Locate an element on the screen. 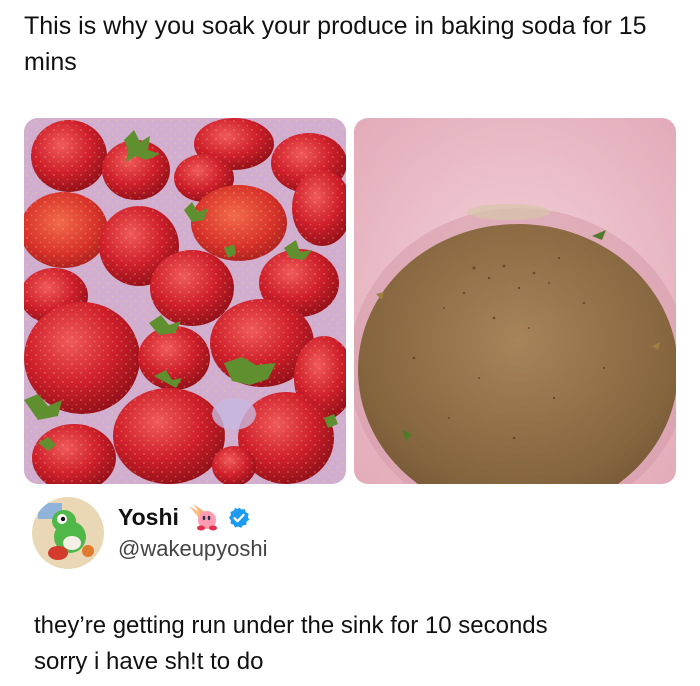  user-handle: @wakeupyoshi is located at coordinates (193, 549).